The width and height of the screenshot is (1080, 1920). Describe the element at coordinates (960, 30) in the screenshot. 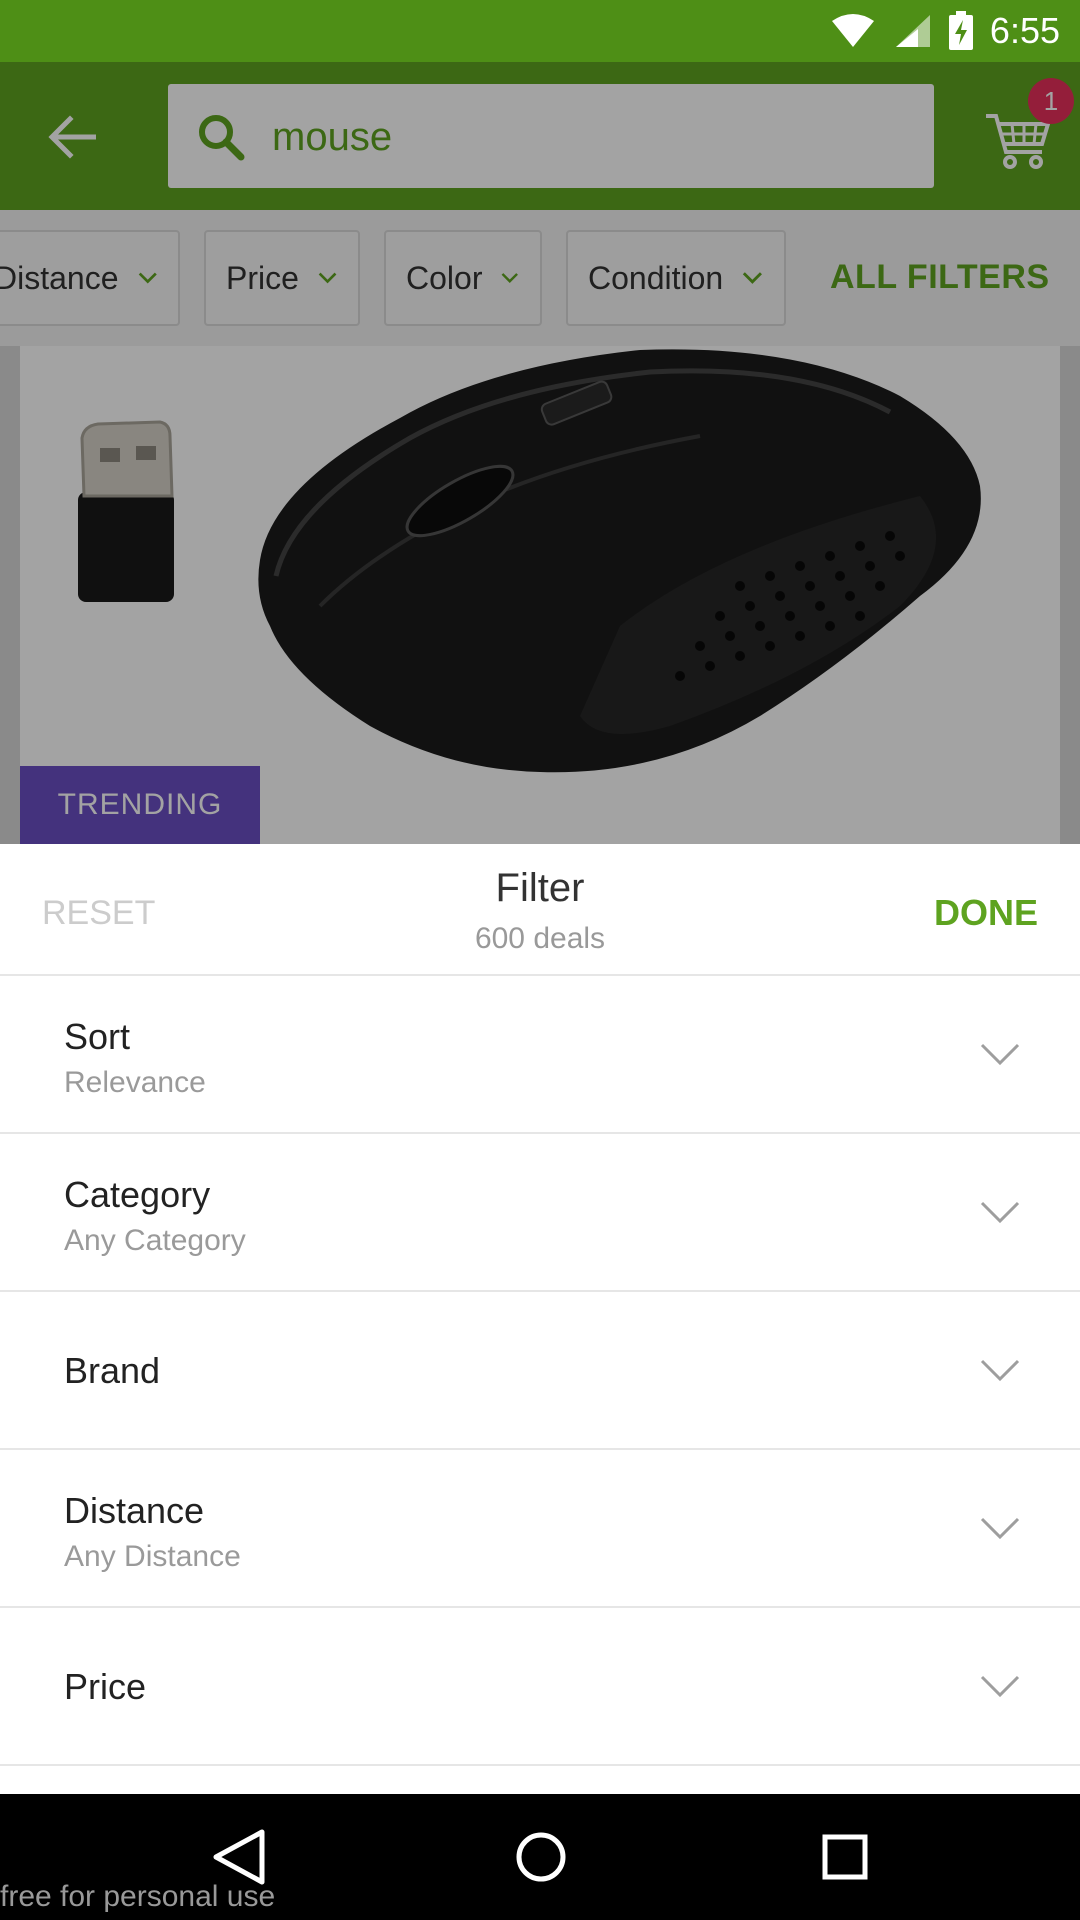

I see `battery-charging-icon` at that location.